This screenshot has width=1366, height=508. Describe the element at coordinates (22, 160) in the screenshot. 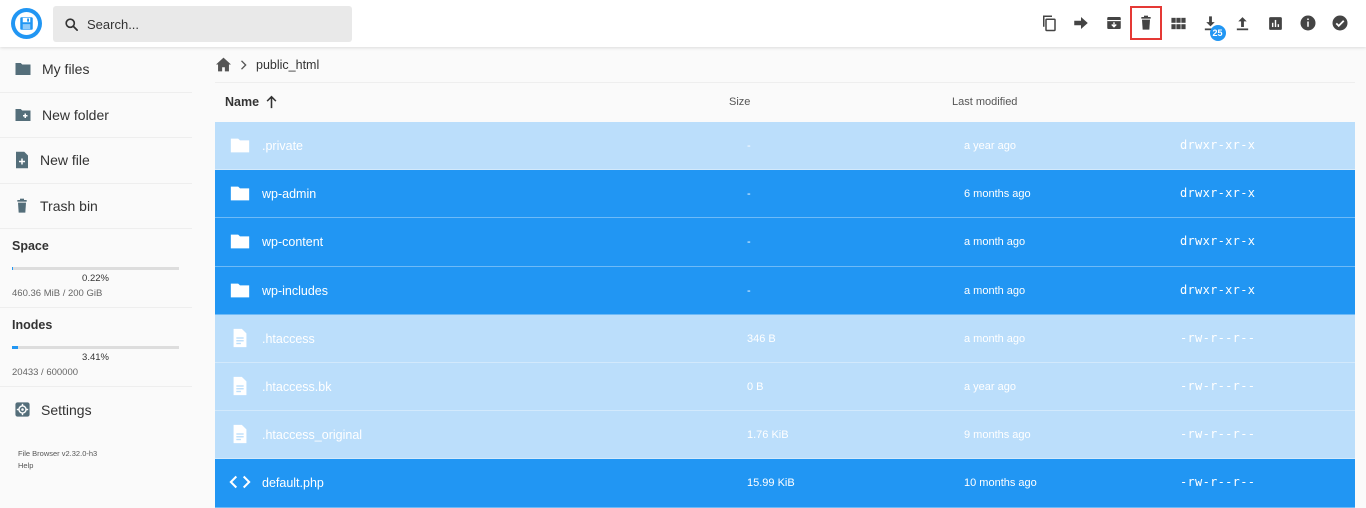

I see `file-plus-icon` at that location.